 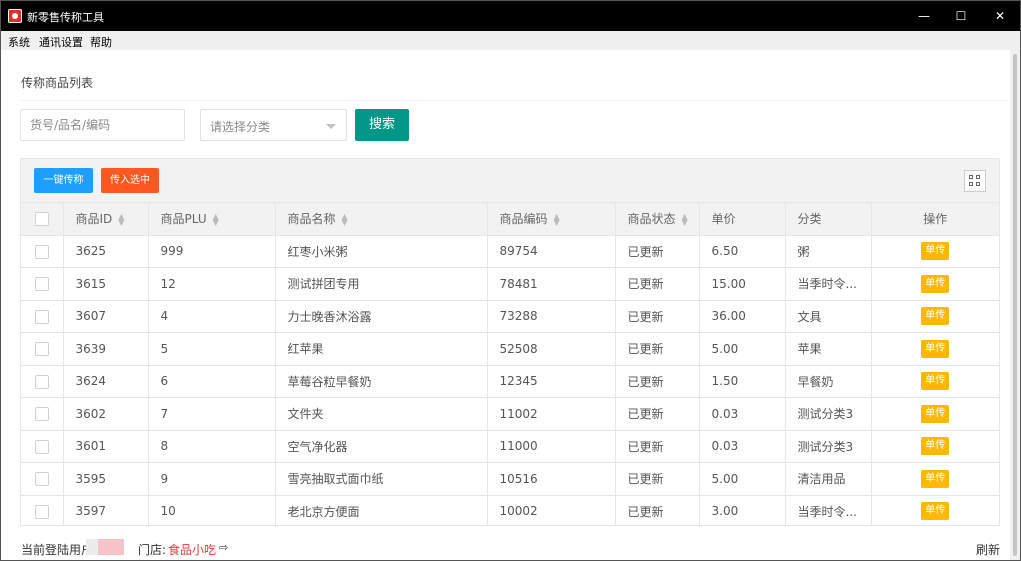 I want to click on table-row: 3625 999 红枣小米粥 89754 已更新 6.50 粥 单传, so click(x=510, y=251).